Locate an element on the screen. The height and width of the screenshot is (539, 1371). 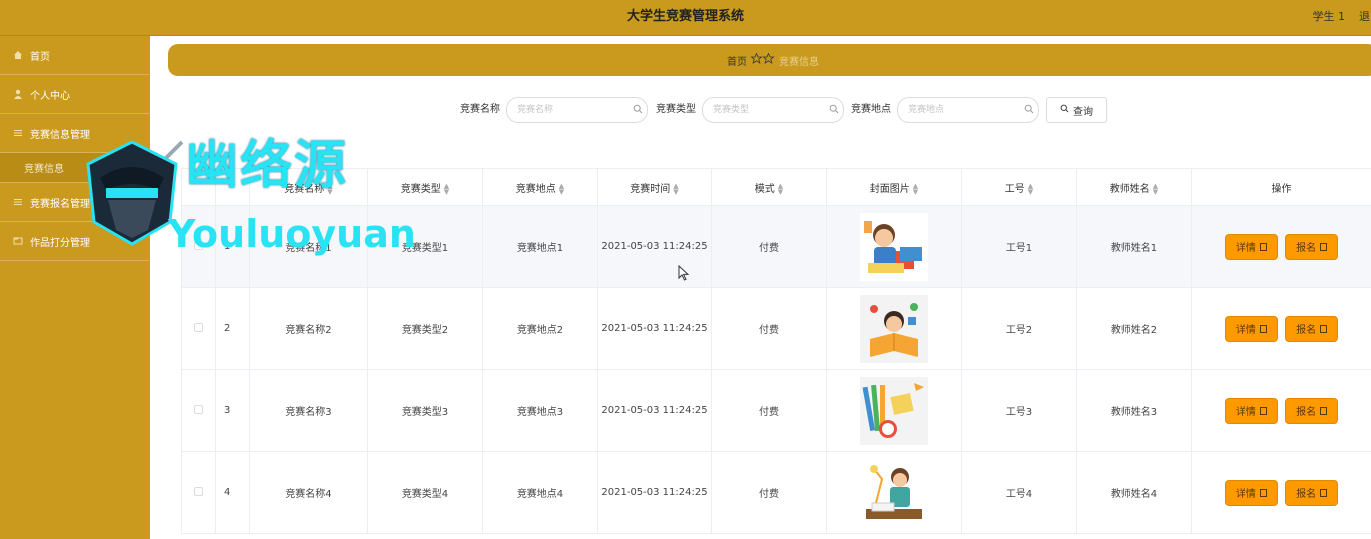
star-icon is located at coordinates (762, 59).